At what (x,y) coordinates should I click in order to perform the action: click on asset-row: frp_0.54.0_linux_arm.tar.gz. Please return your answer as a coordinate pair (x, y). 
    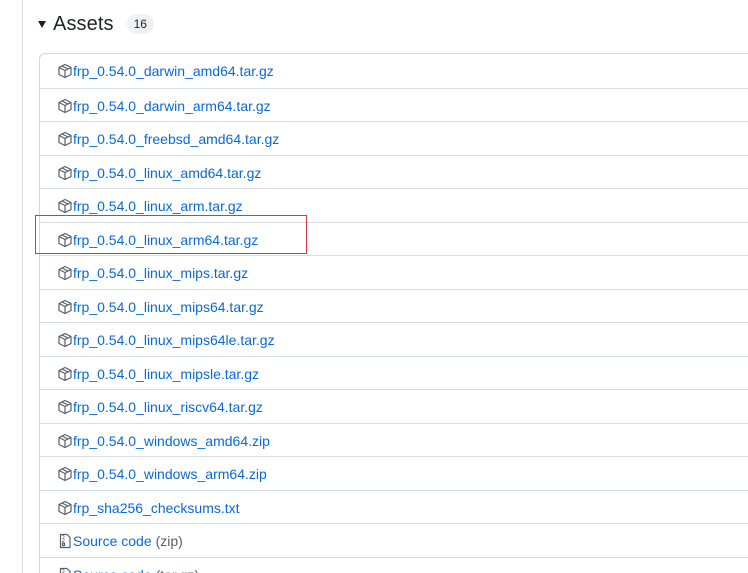
    Looking at the image, I should click on (394, 204).